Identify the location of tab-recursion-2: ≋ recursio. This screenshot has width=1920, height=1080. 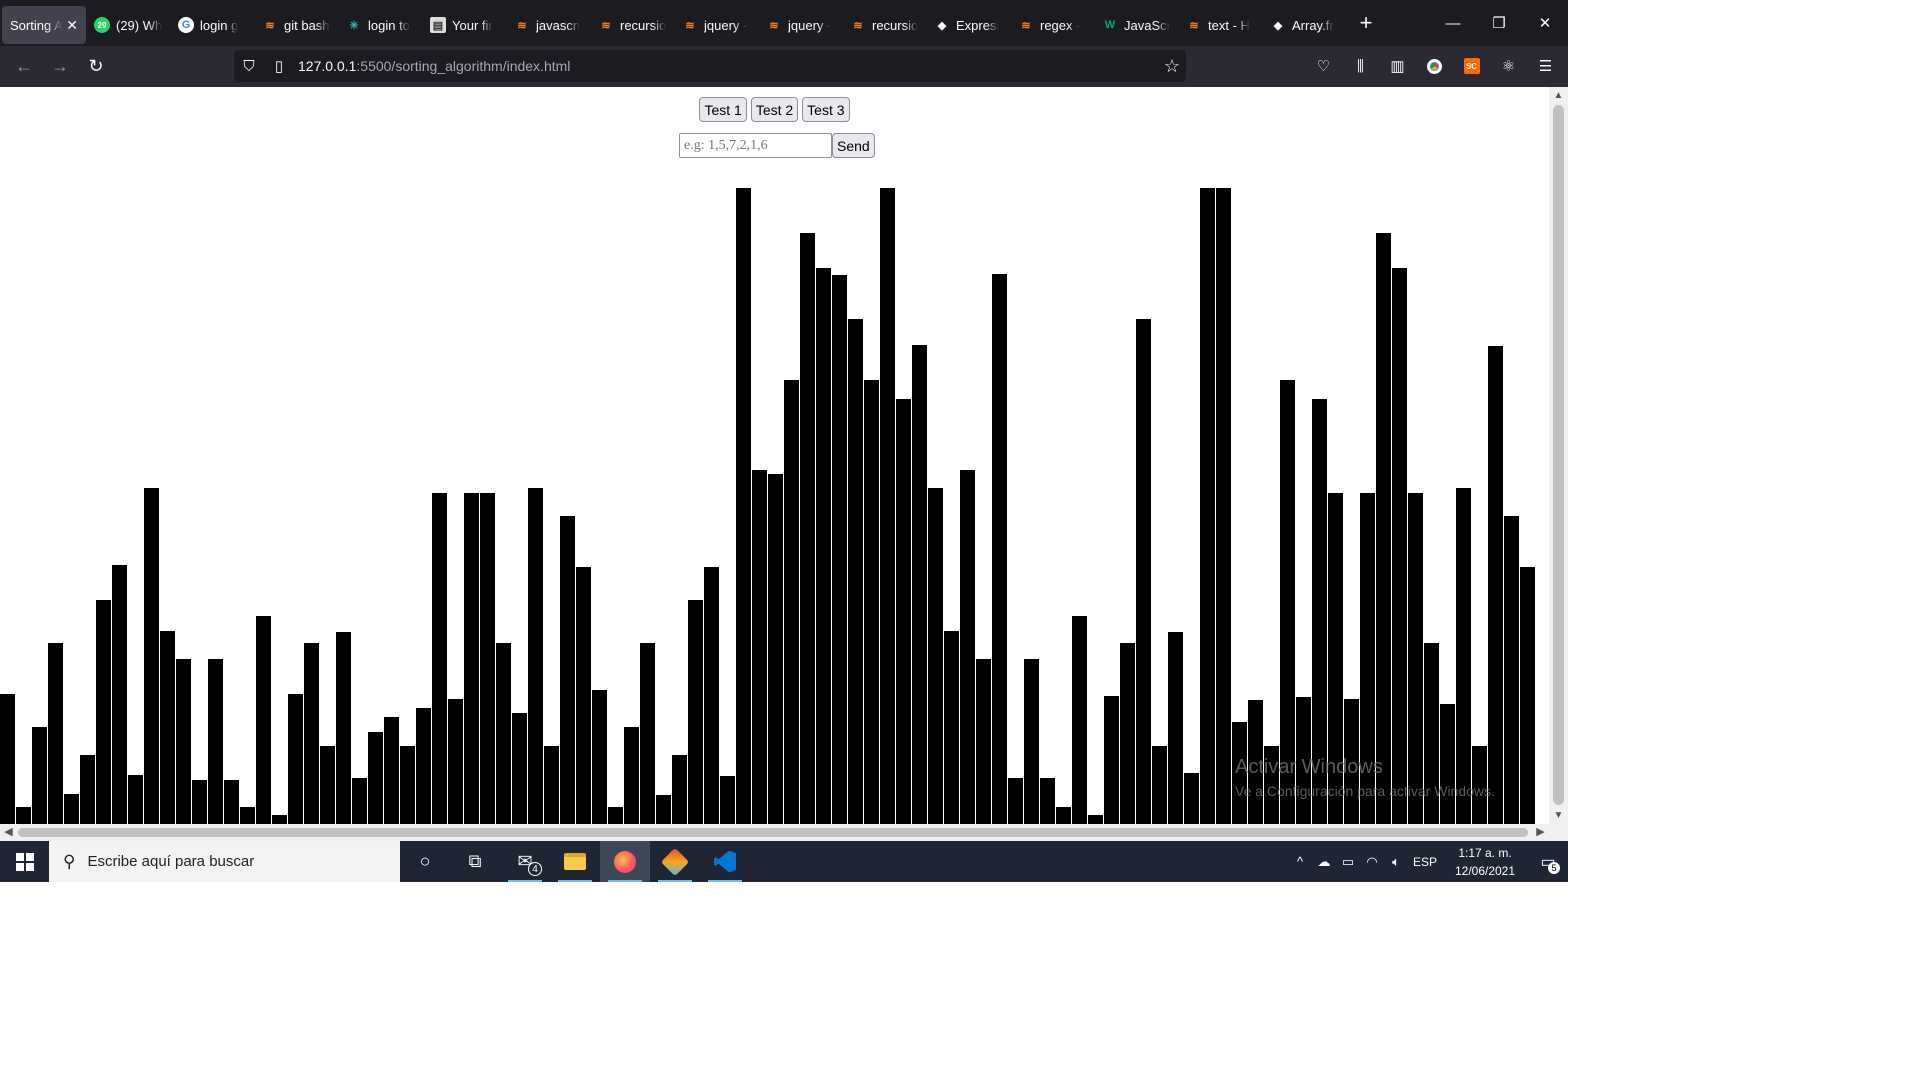
(884, 25).